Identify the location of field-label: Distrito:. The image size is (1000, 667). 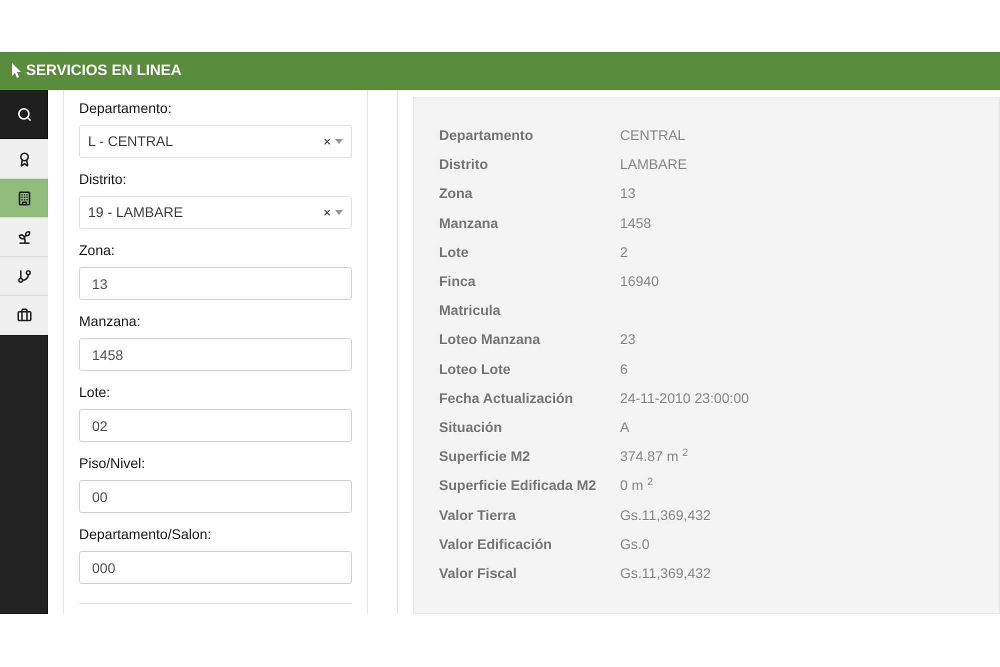
(103, 179).